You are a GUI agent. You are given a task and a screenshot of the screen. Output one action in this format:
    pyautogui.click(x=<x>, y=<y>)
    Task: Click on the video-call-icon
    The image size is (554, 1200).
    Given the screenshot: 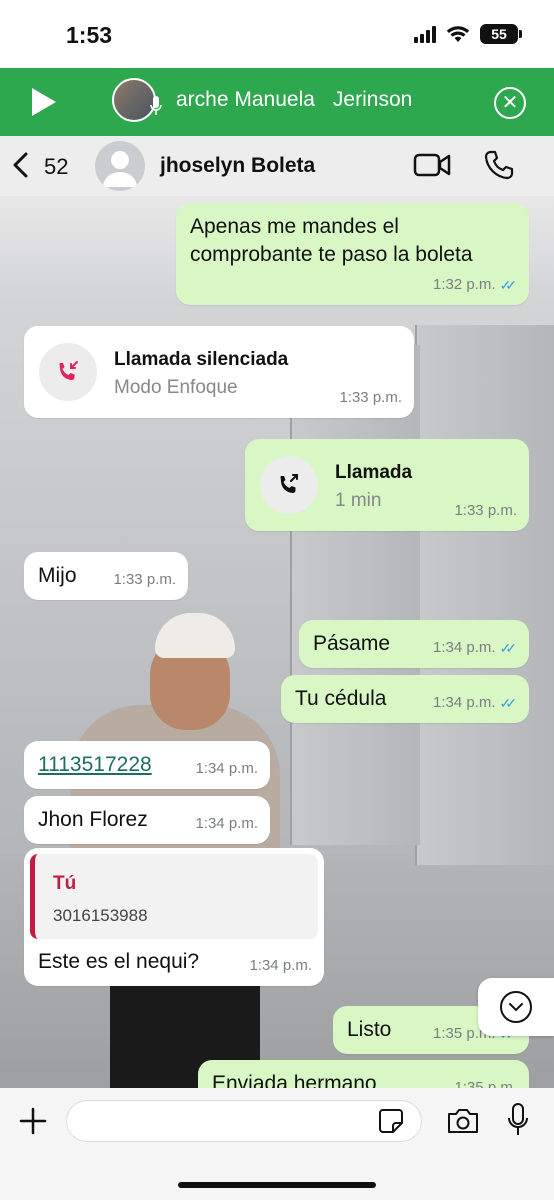 What is the action you would take?
    pyautogui.click(x=432, y=165)
    